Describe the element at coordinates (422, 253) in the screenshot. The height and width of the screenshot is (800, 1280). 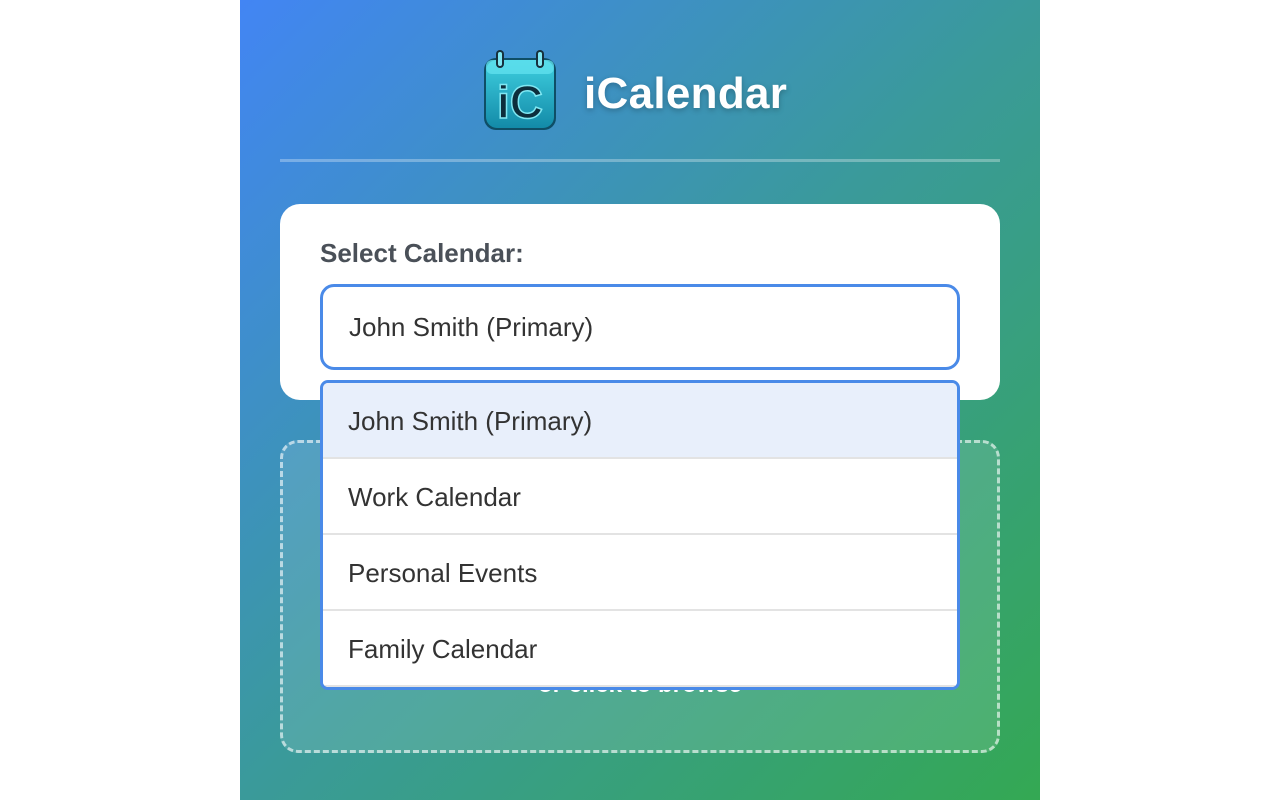
I see `select-calendar-label: Select Calendar:` at that location.